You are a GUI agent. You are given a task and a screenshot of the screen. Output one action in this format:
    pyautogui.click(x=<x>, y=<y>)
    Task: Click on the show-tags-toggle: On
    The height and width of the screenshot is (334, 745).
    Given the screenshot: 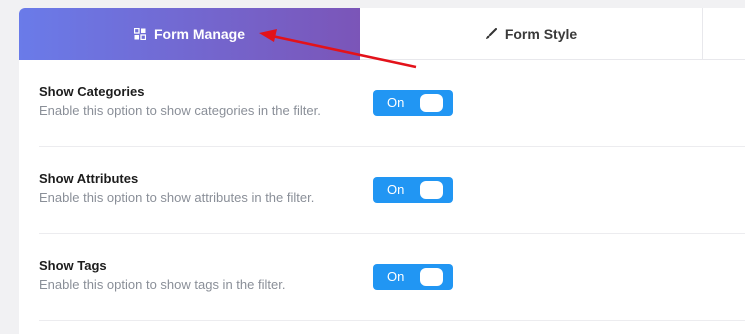 What is the action you would take?
    pyautogui.click(x=413, y=277)
    